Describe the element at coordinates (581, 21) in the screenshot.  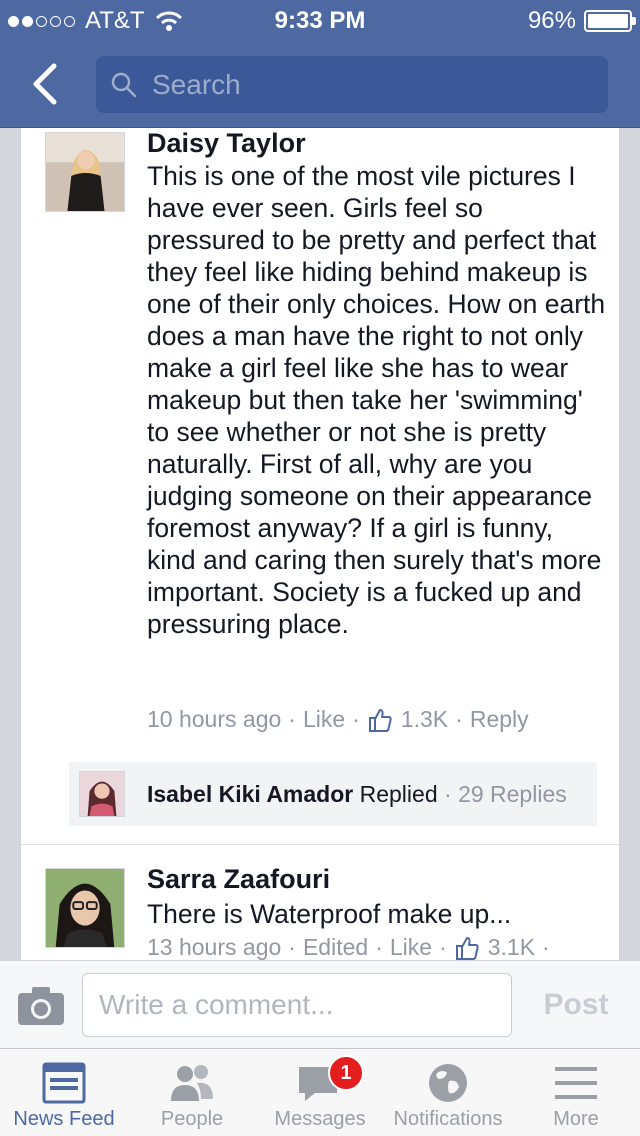
I see `status-right: 96%` at that location.